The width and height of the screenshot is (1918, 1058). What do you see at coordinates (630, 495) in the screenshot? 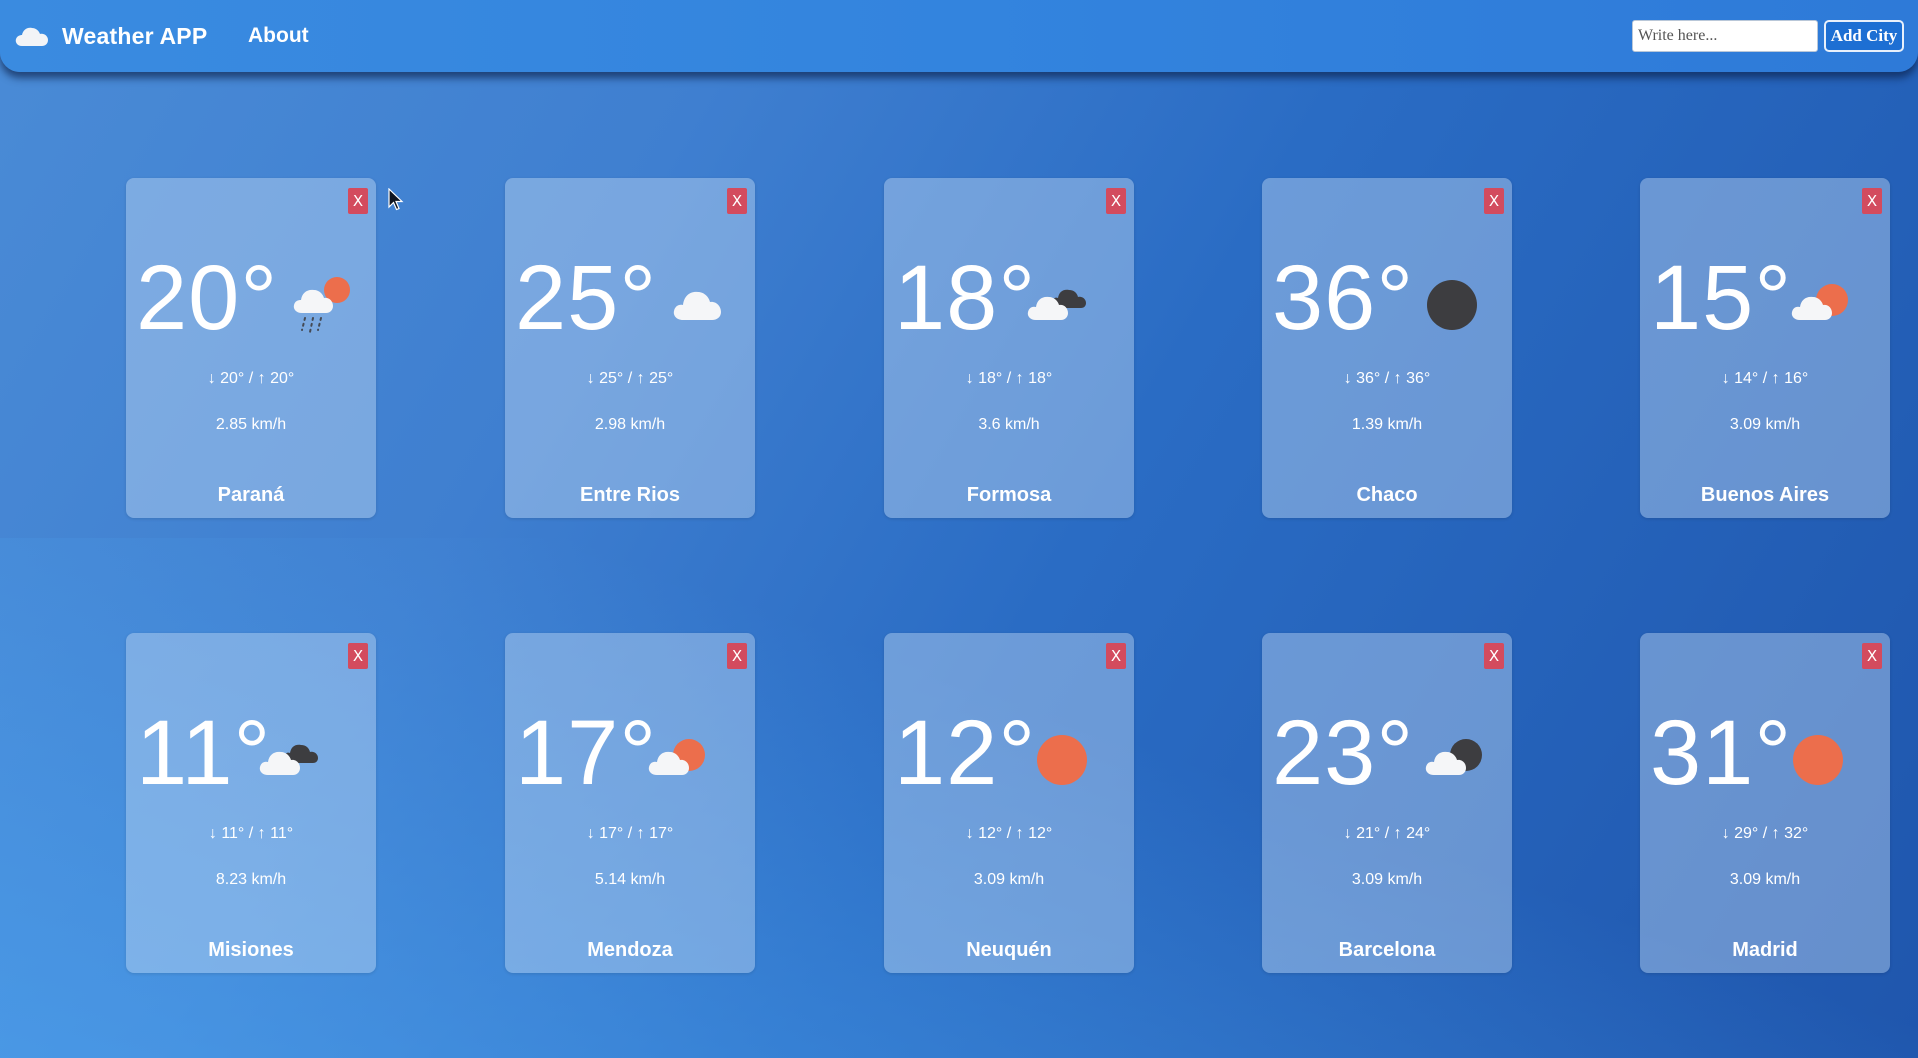
I see `city-name: Entre Rios` at bounding box center [630, 495].